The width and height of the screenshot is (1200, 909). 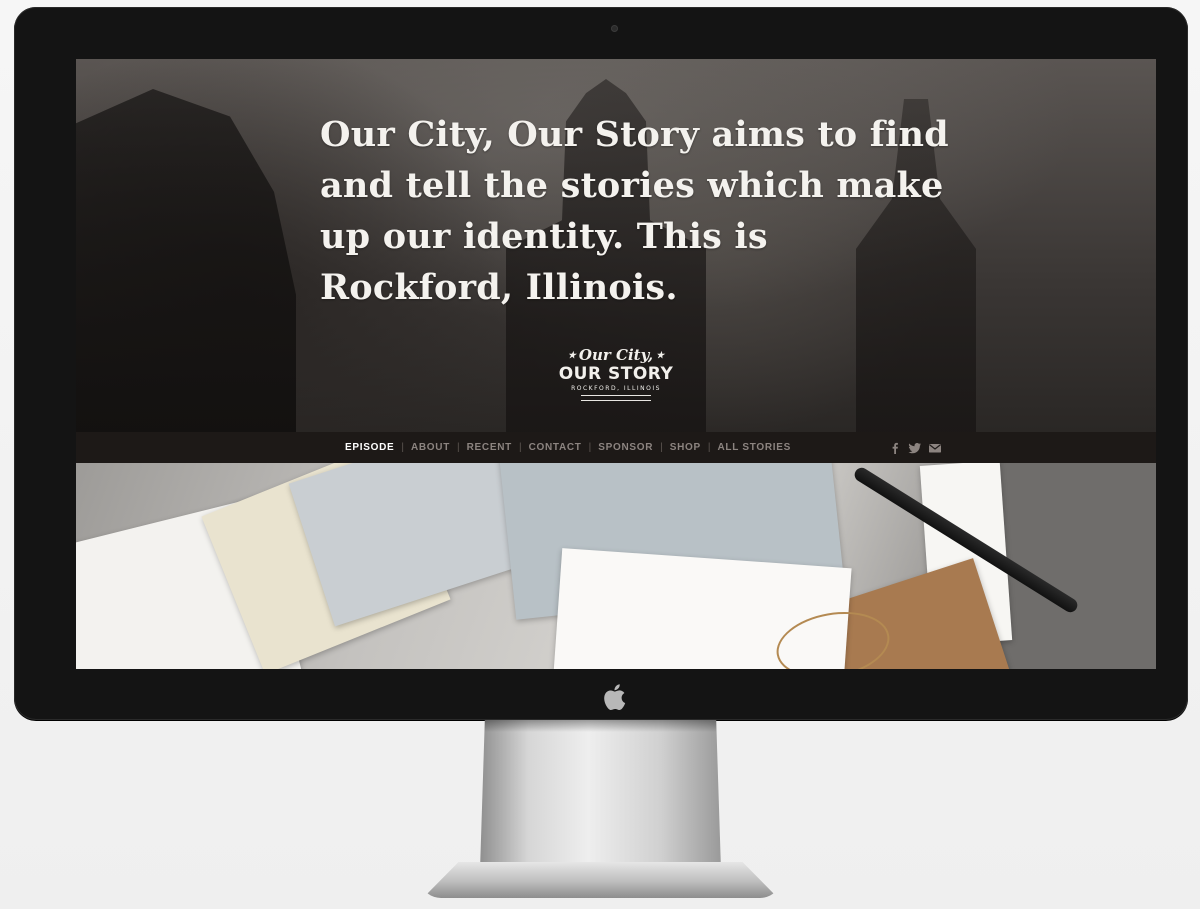 What do you see at coordinates (616, 374) in the screenshot?
I see `logo-main-text: OUR STORY` at bounding box center [616, 374].